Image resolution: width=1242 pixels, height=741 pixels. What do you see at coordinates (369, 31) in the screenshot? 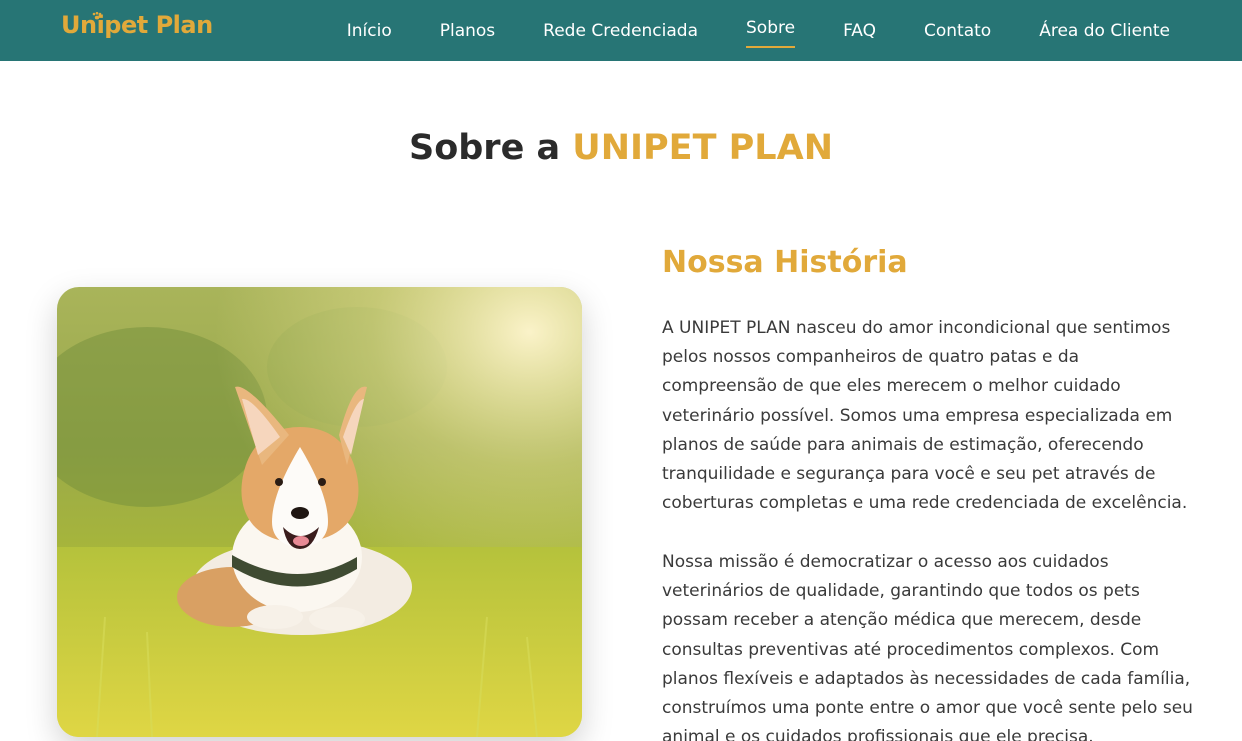
I see `nav-link-inicio: Início` at bounding box center [369, 31].